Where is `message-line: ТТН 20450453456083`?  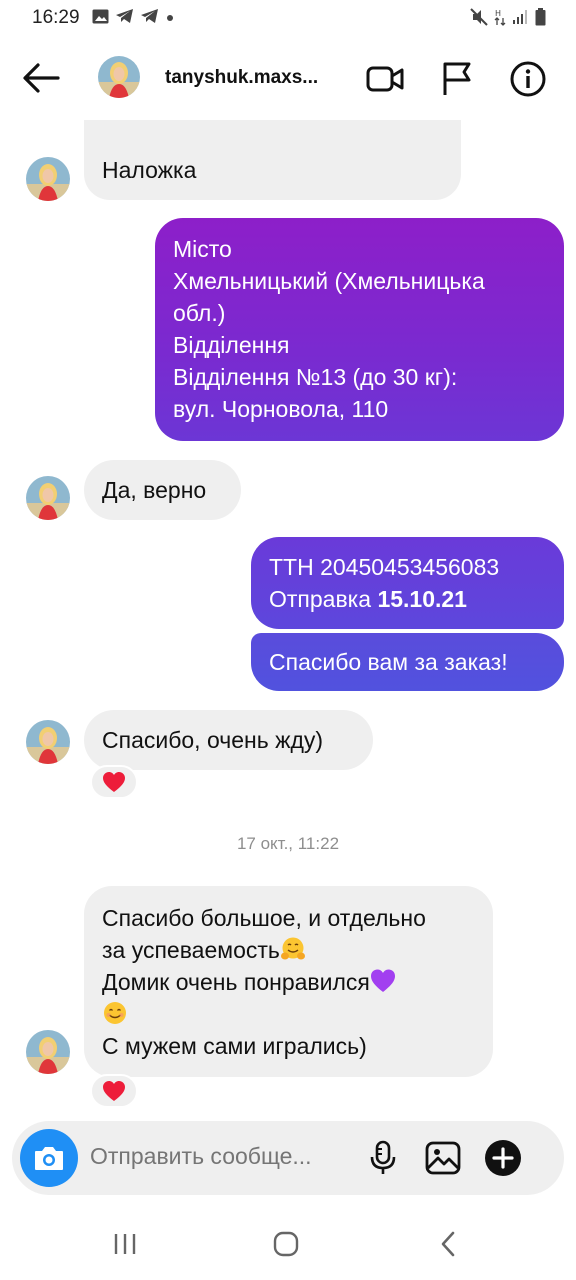
message-line: ТТН 20450453456083 is located at coordinates (384, 567).